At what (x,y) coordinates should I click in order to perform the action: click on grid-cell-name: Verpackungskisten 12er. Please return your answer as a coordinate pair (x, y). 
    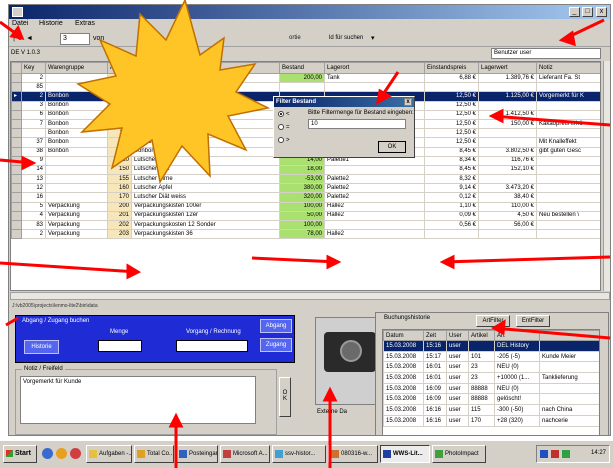
    Looking at the image, I should click on (205, 216).